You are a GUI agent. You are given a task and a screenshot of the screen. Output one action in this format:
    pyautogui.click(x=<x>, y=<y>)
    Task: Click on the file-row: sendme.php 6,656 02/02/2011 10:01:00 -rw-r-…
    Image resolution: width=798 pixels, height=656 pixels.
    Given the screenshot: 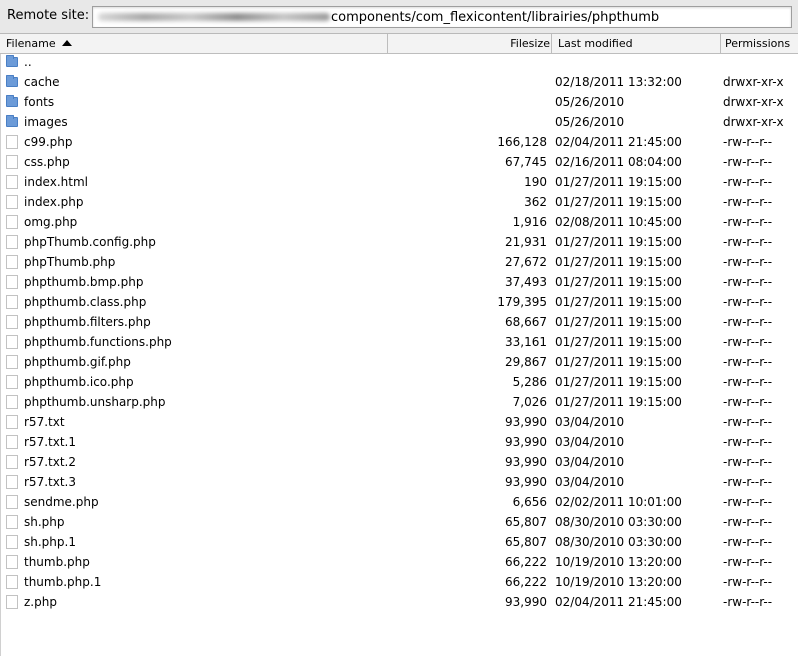 What is the action you would take?
    pyautogui.click(x=399, y=502)
    